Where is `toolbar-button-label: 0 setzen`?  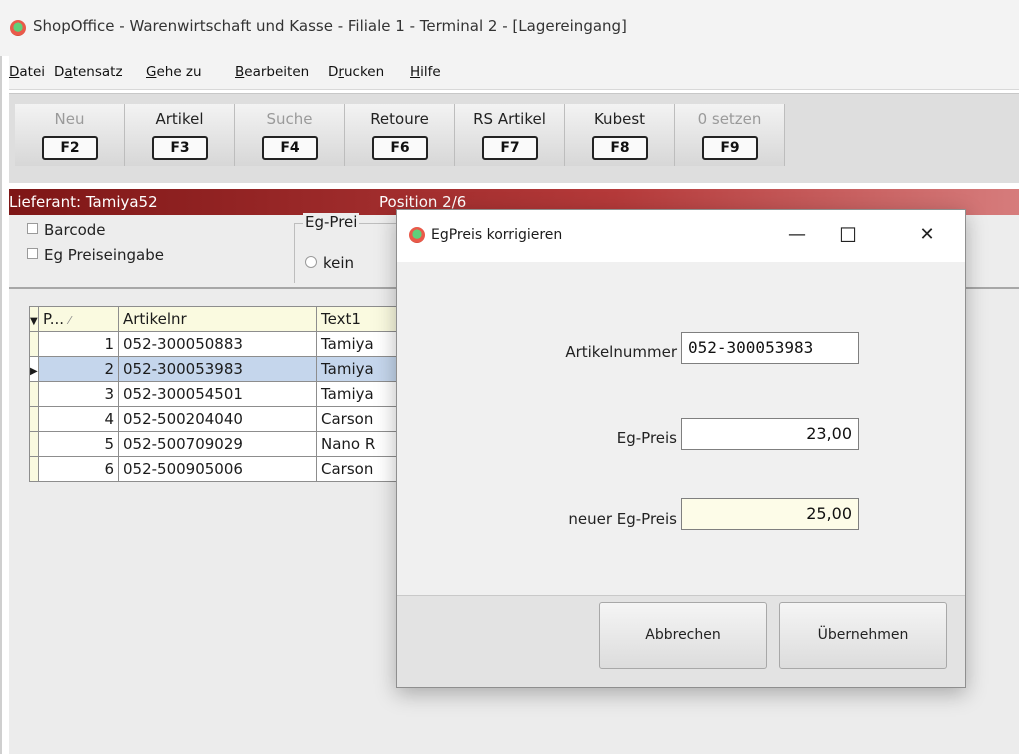
toolbar-button-label: 0 setzen is located at coordinates (729, 119).